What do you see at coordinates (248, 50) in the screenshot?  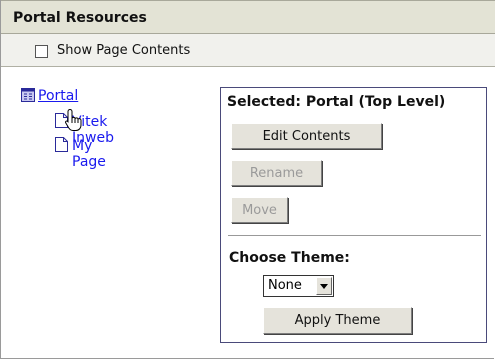 I see `options-bar: Show Page Contents` at bounding box center [248, 50].